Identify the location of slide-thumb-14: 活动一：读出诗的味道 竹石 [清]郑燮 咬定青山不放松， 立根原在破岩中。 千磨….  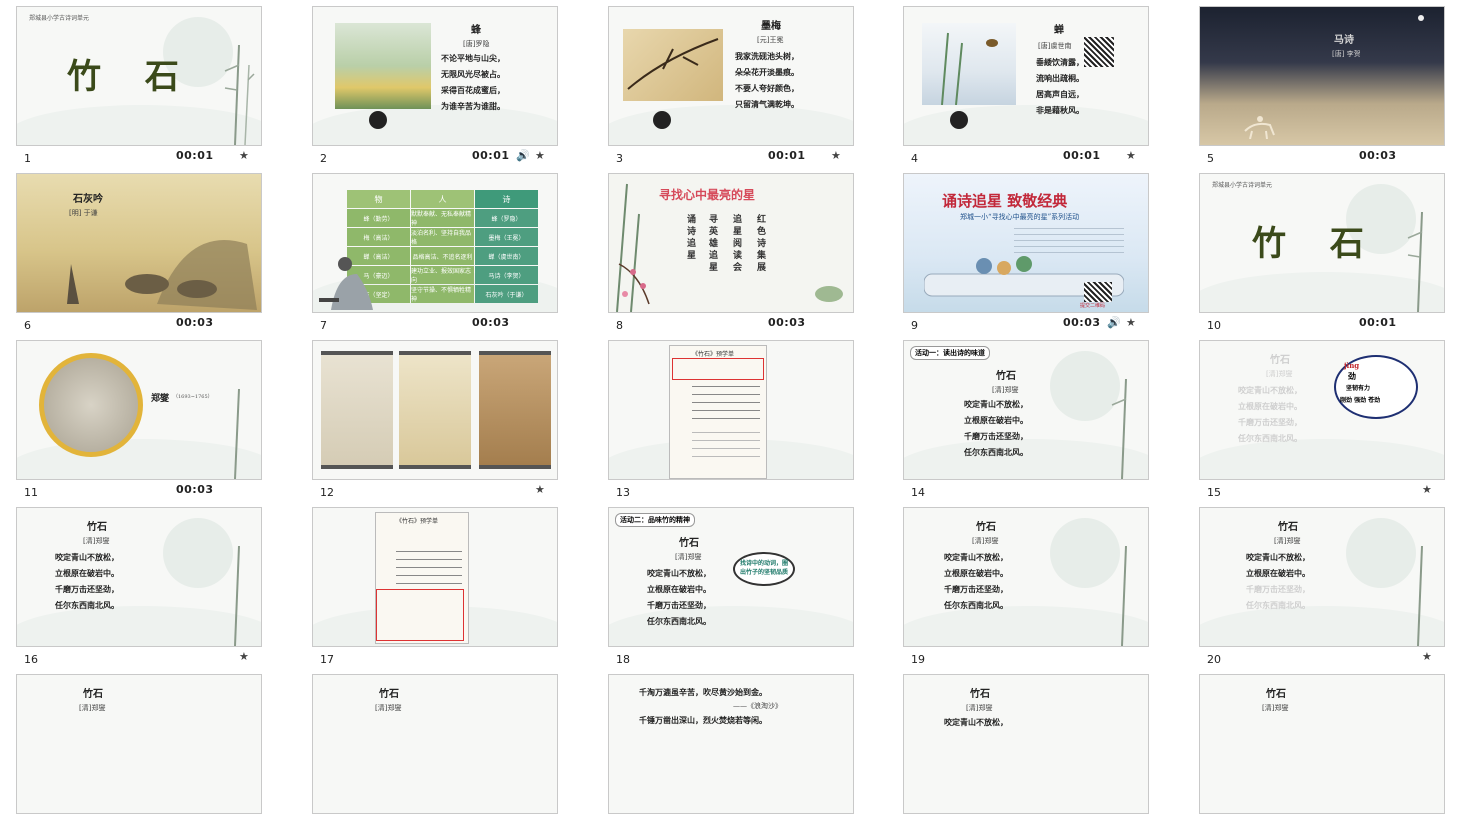
(1026, 419).